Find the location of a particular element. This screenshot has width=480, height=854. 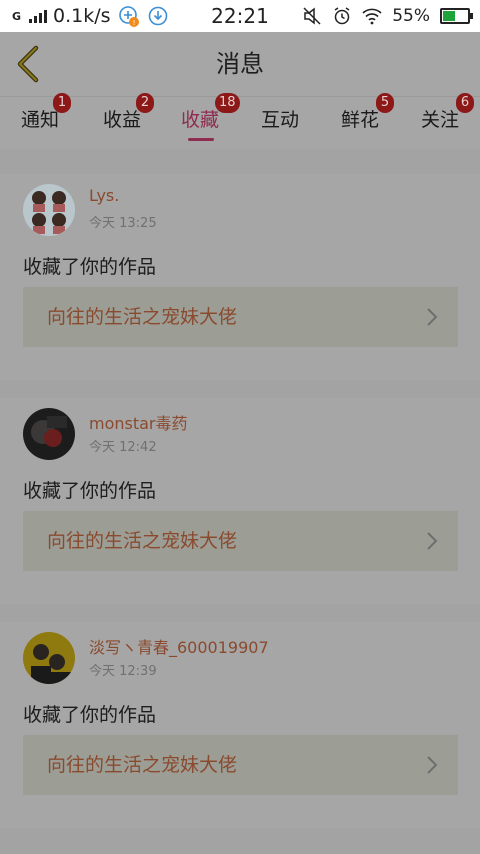

battery-icon is located at coordinates (456, 16).